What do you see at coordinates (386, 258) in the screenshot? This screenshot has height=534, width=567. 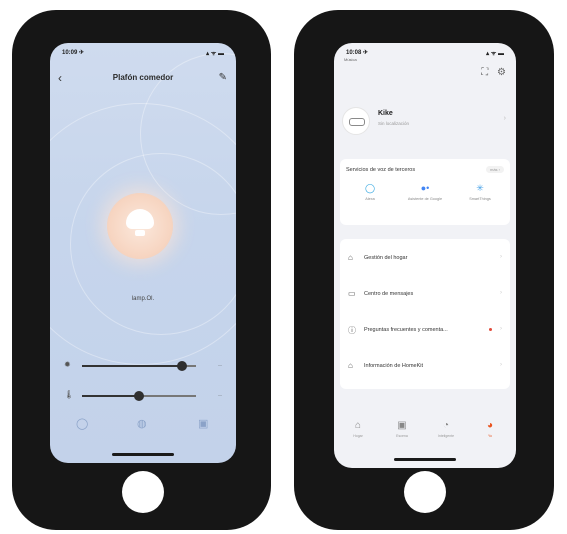 I see `menu-item-label: Gestión del hogar` at bounding box center [386, 258].